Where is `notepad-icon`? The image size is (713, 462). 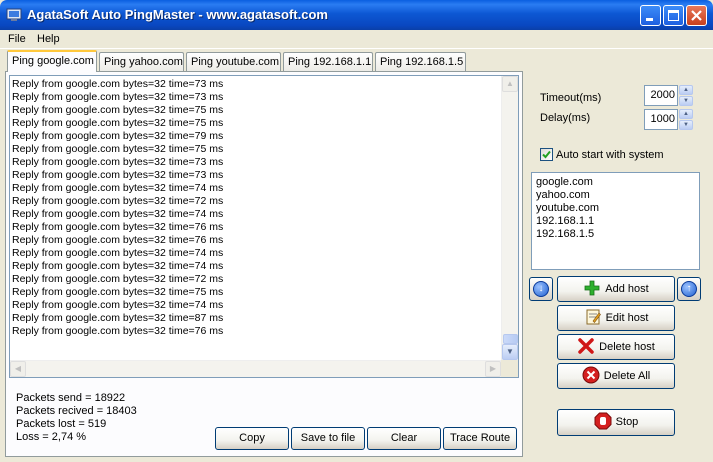 notepad-icon is located at coordinates (593, 317).